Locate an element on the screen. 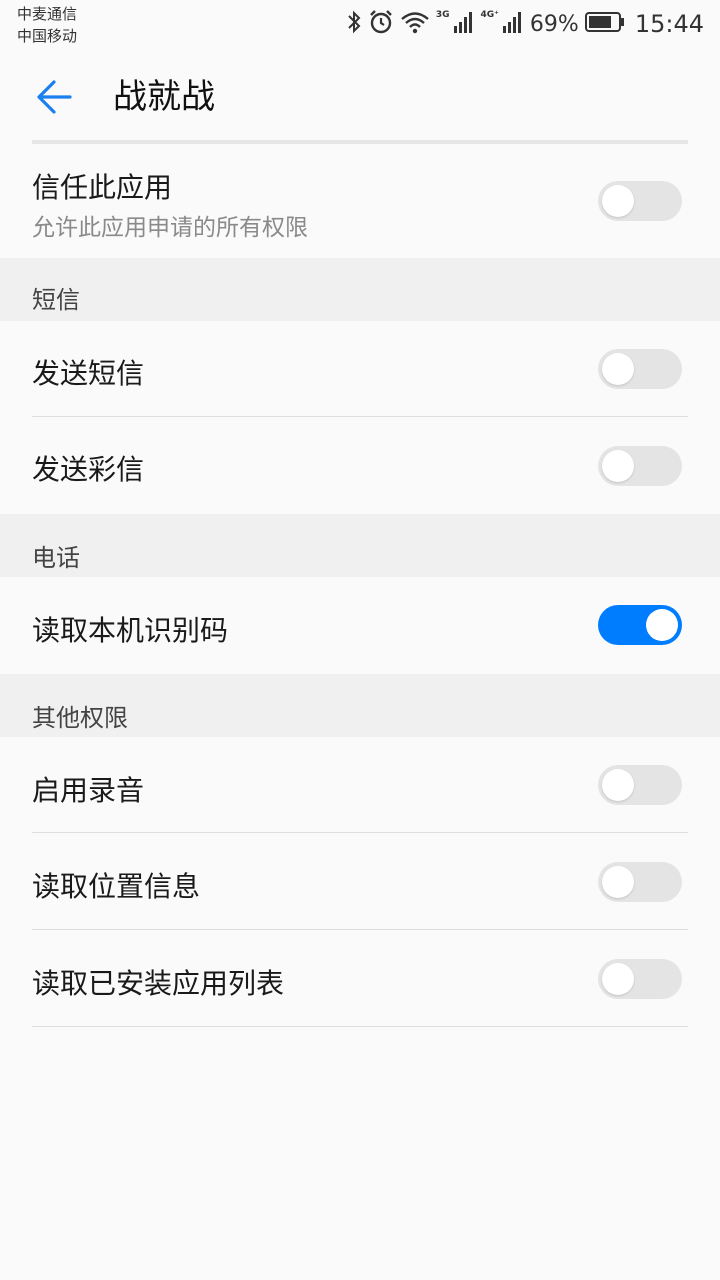  permission-label: 读取已安装应用列表 is located at coordinates (158, 983).